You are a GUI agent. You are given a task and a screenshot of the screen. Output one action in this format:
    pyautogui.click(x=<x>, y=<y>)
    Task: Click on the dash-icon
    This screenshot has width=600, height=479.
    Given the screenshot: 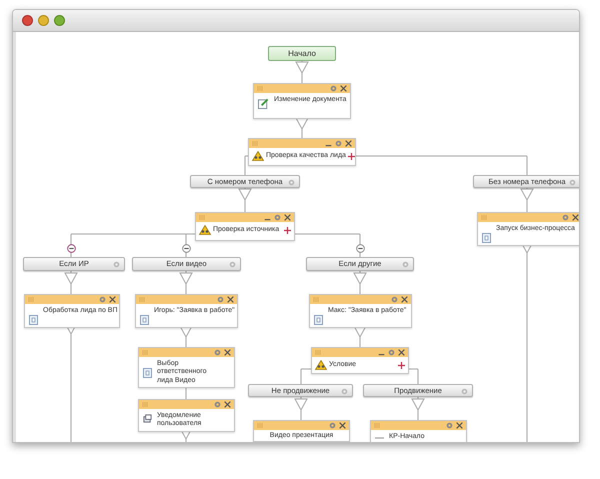 What is the action you would take?
    pyautogui.click(x=379, y=438)
    